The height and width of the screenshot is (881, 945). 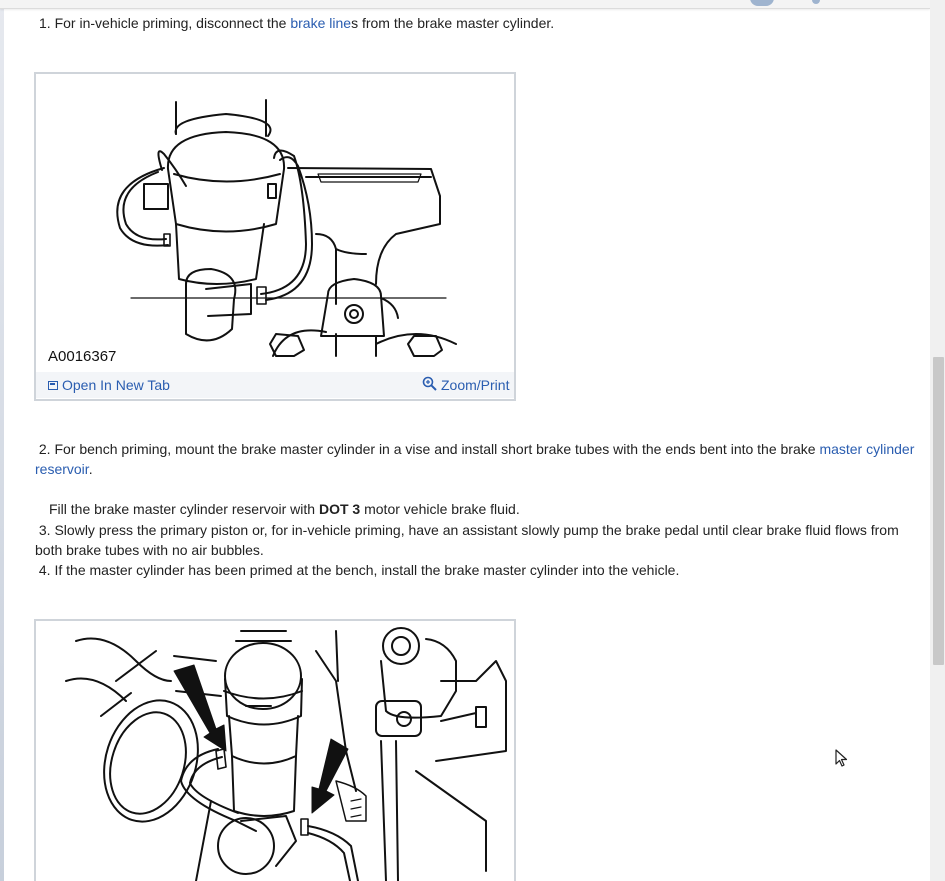 I want to click on brake-line-link: brake line, so click(x=320, y=23).